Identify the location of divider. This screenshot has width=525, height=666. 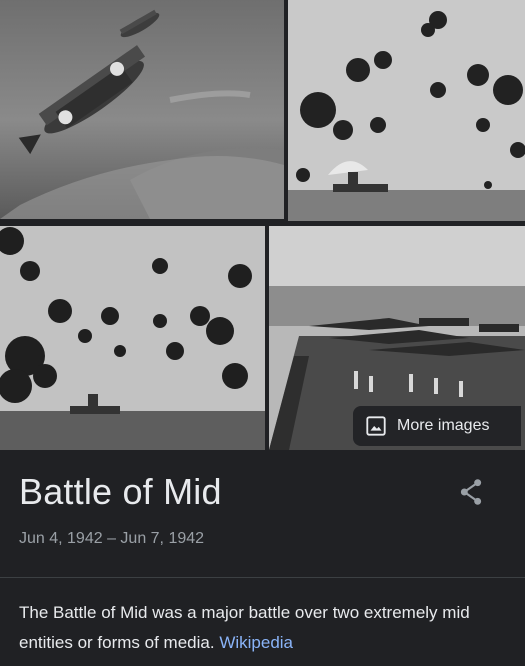
(262, 577).